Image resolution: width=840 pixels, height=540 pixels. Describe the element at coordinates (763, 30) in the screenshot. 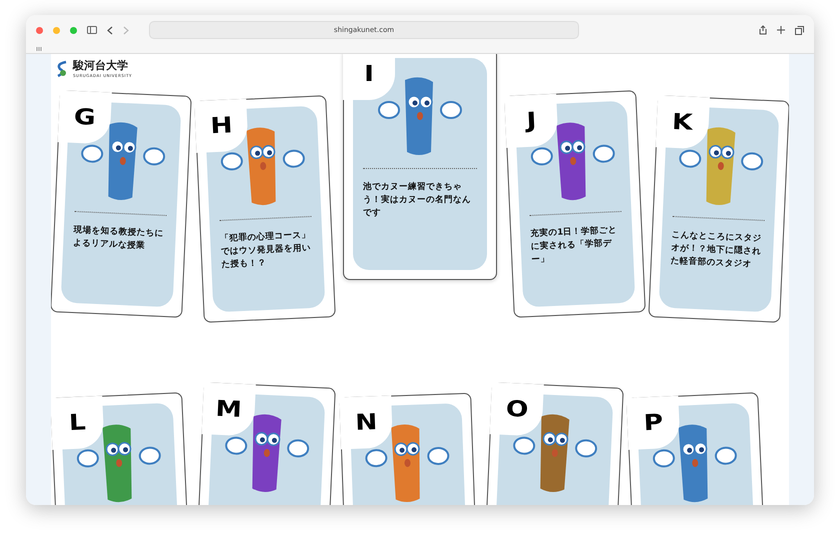

I see `share-icon` at that location.